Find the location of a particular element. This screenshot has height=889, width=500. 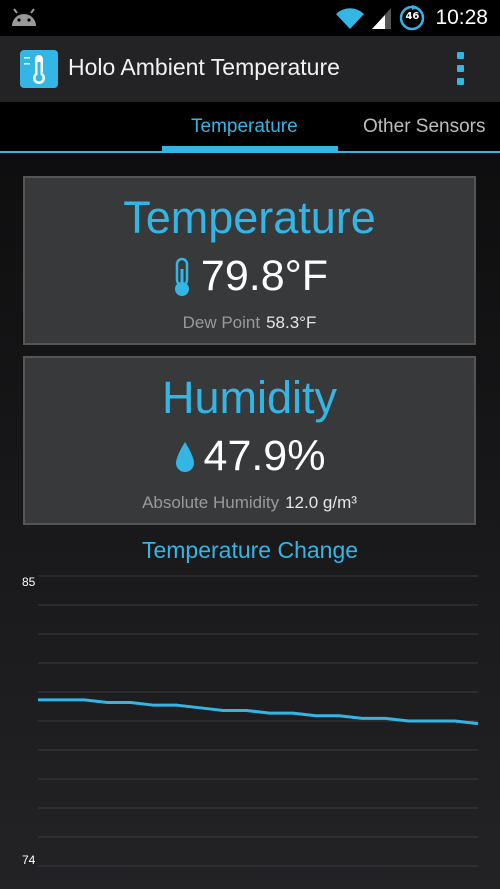

temperature-value-row: 79.8°F is located at coordinates (249, 276).